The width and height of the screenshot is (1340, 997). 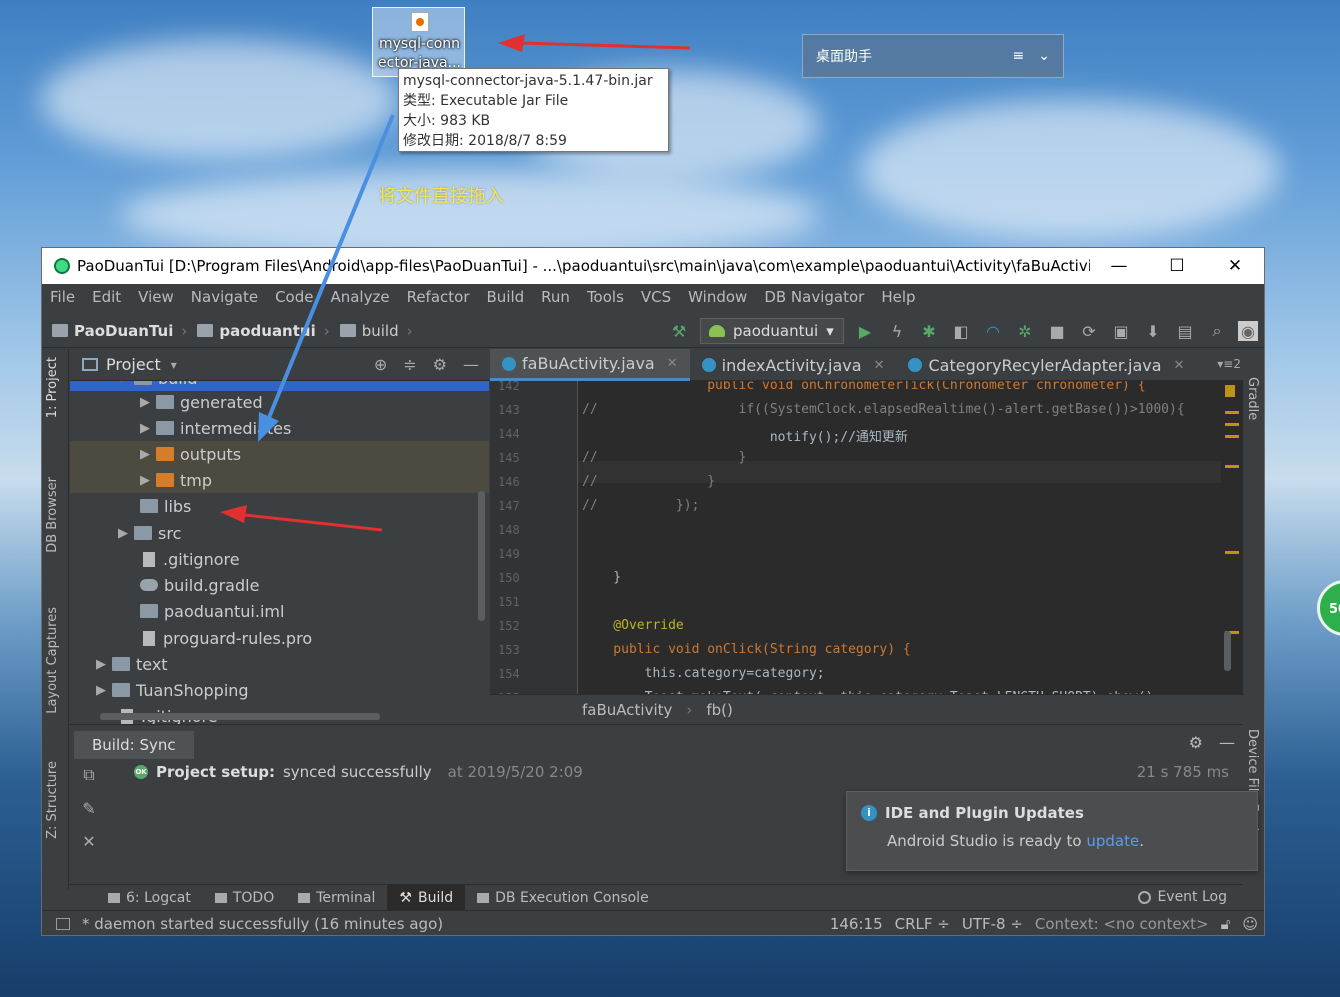 What do you see at coordinates (149, 898) in the screenshot?
I see `tab-logcat: 6: Logcat` at bounding box center [149, 898].